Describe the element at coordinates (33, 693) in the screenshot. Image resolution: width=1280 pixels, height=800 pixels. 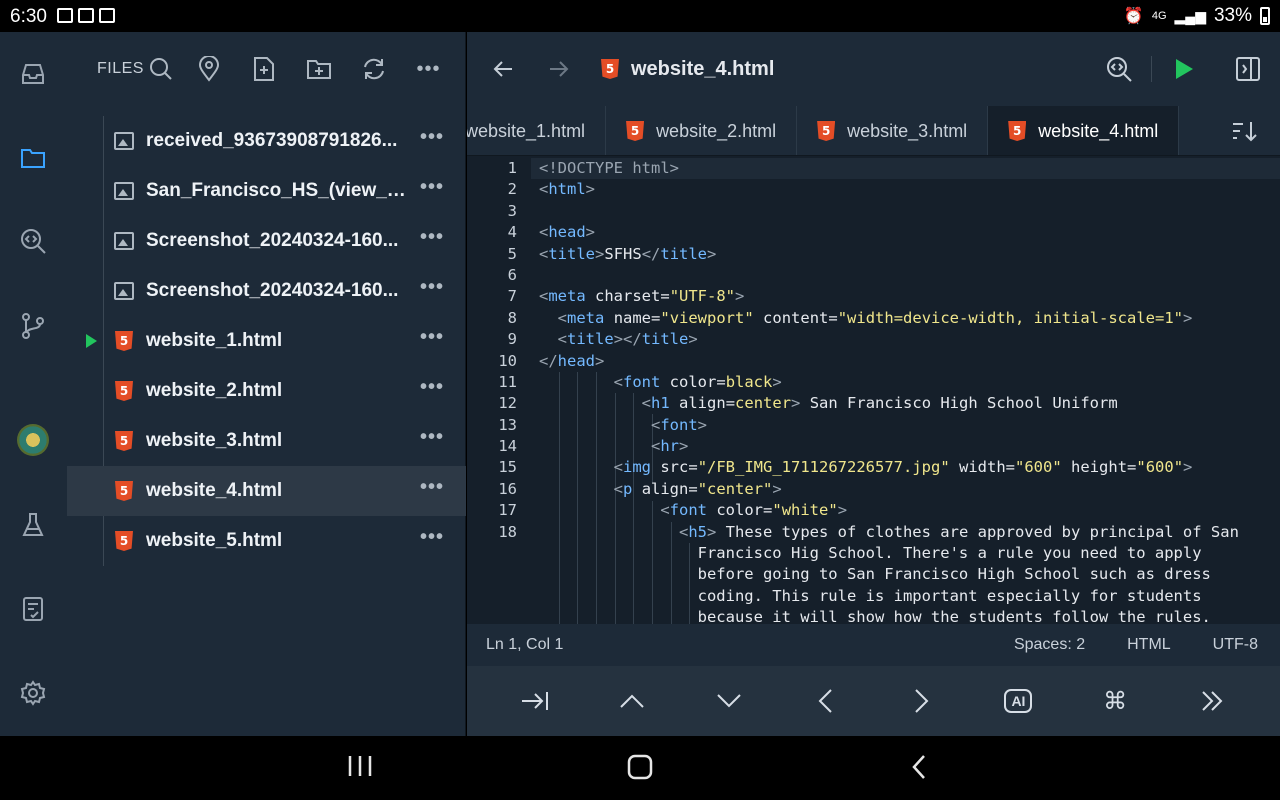
I see `settings-gear-icon` at that location.